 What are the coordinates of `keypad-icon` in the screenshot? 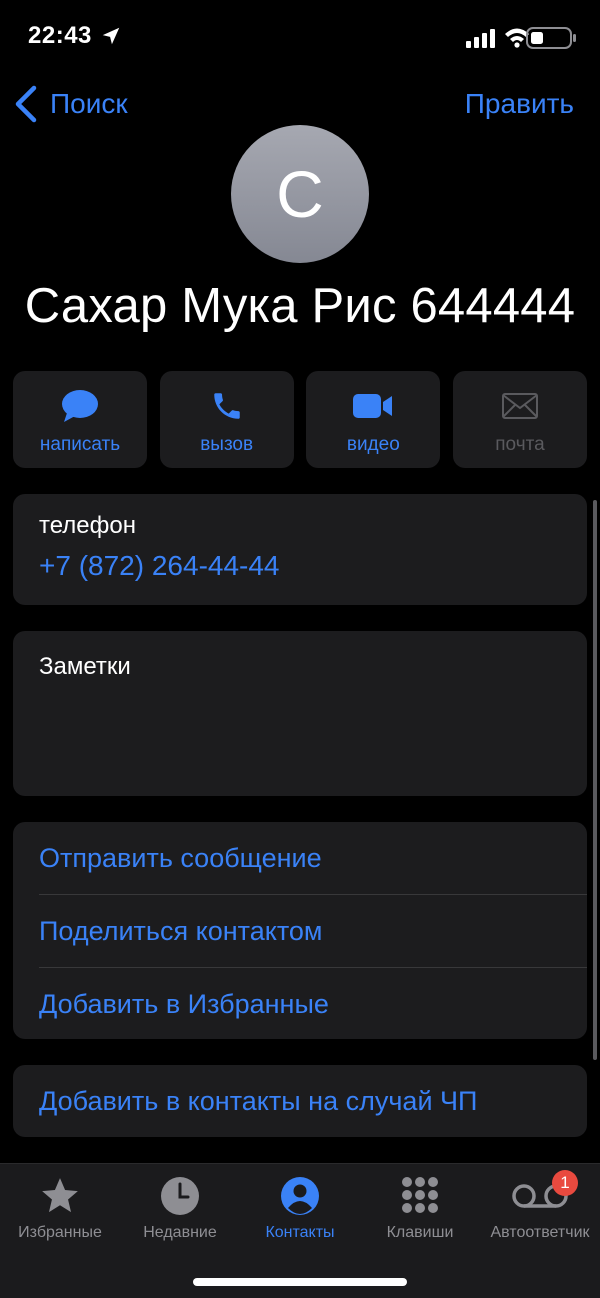 It's located at (420, 1195).